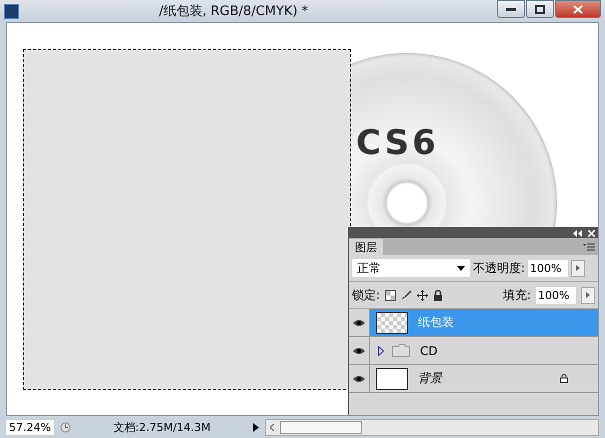  What do you see at coordinates (473, 351) in the screenshot?
I see `layer-row: CD` at bounding box center [473, 351].